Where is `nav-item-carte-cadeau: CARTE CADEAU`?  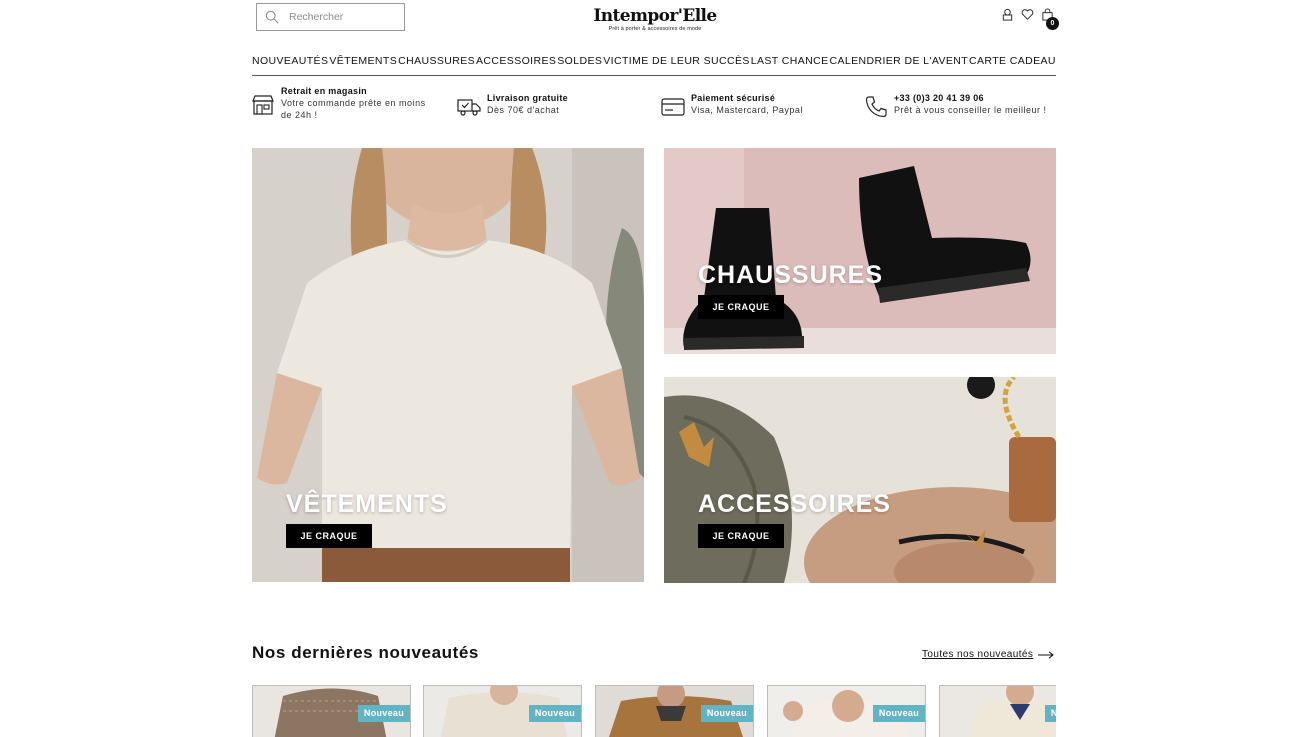 nav-item-carte-cadeau: CARTE CADEAU is located at coordinates (1012, 64).